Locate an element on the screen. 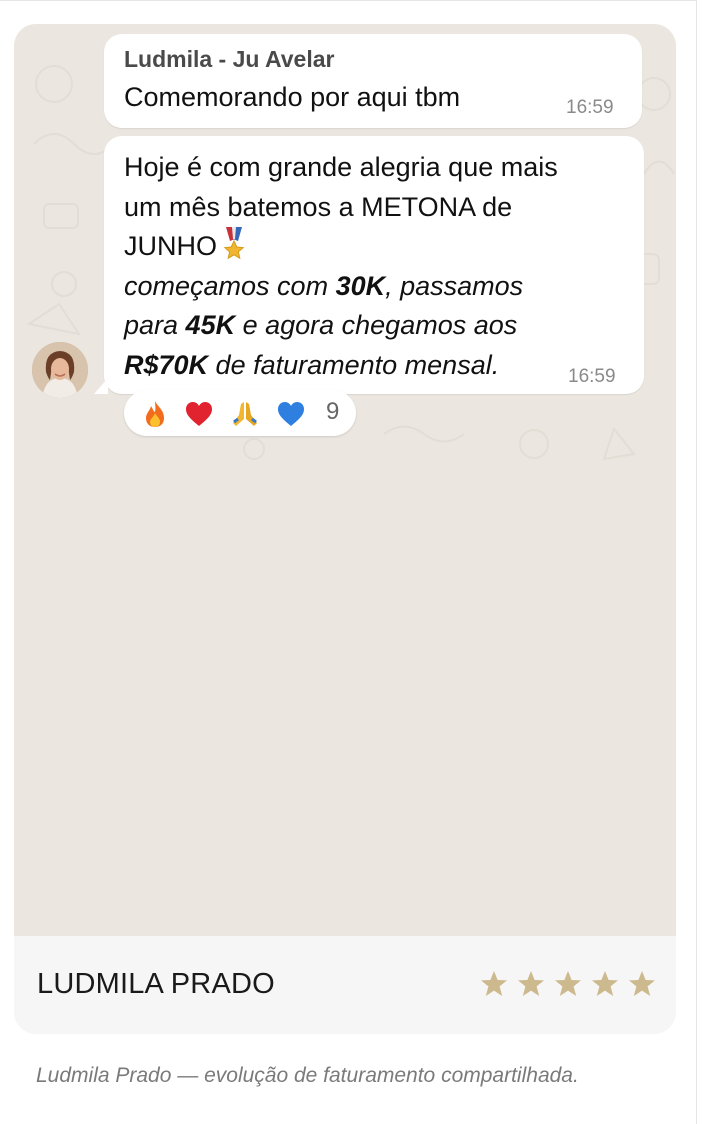 This screenshot has width=706, height=1124. message-line: começamos com 30K, passamos is located at coordinates (374, 287).